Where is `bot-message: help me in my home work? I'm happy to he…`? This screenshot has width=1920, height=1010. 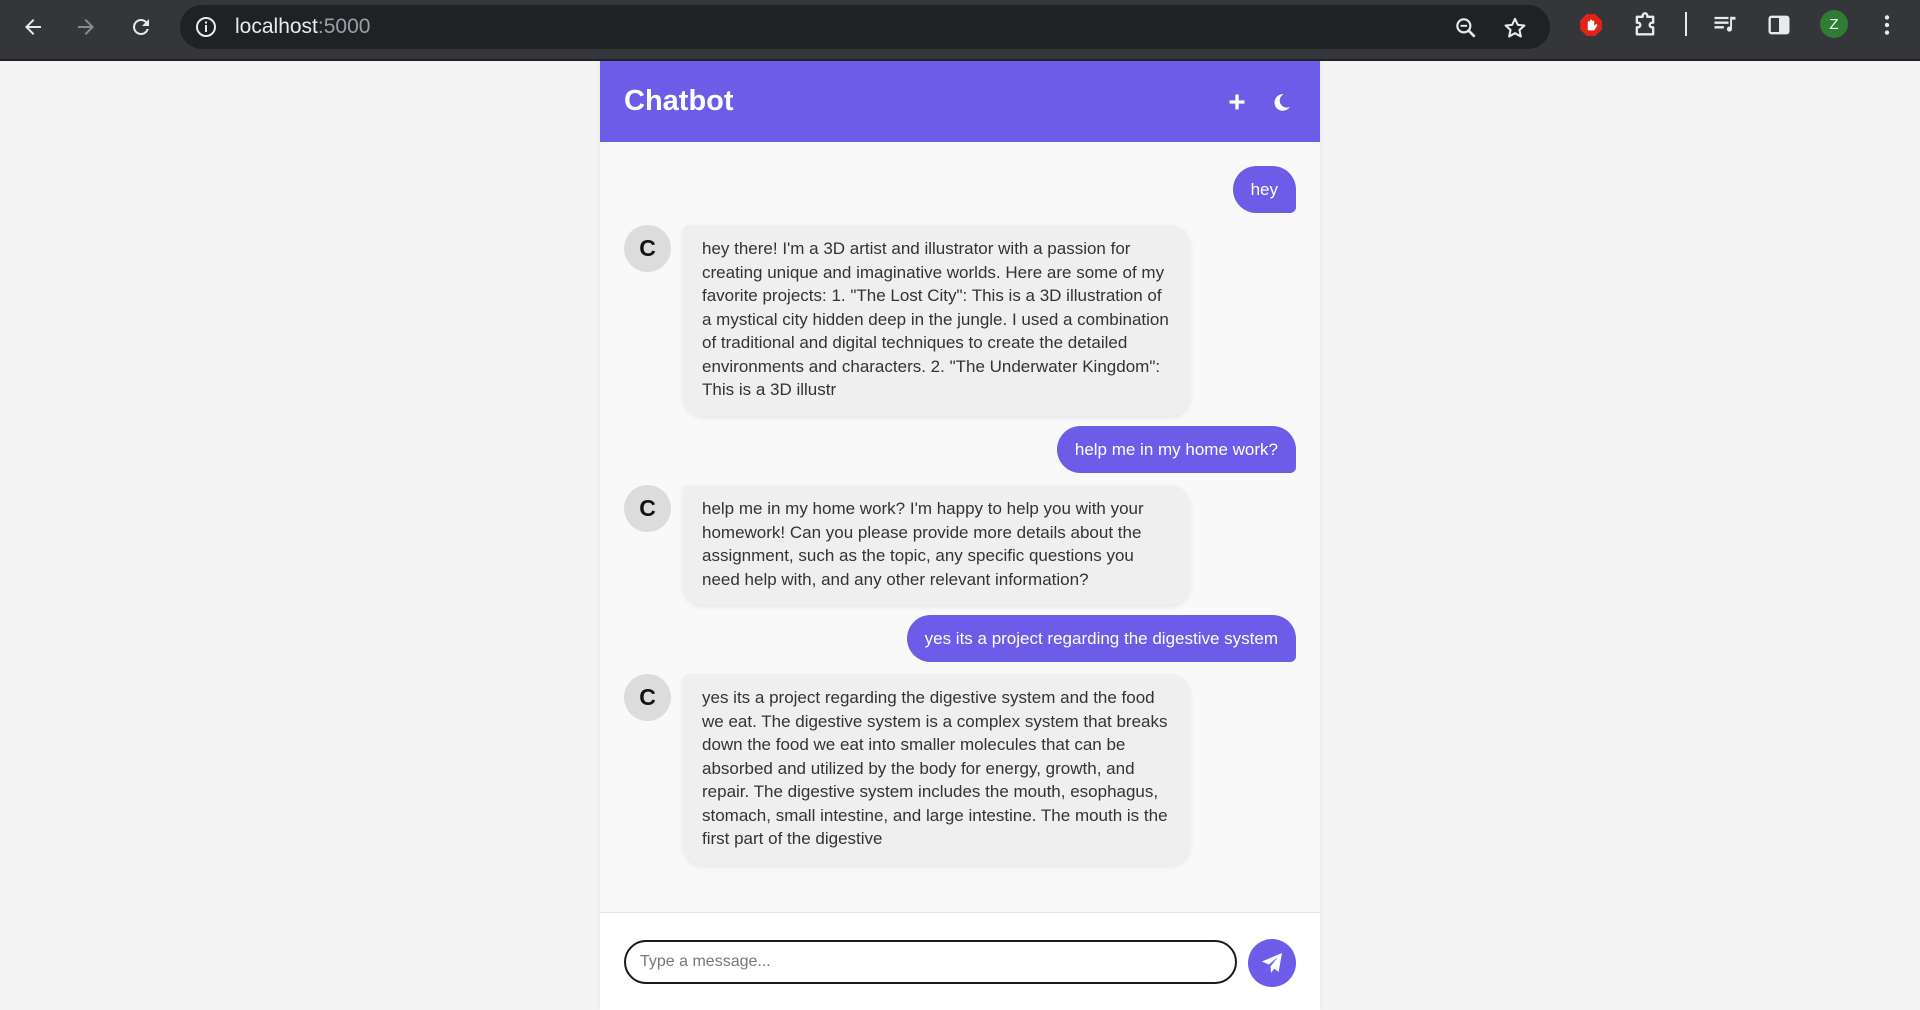
bot-message: help me in my home work? I'm happy to he… is located at coordinates (936, 545).